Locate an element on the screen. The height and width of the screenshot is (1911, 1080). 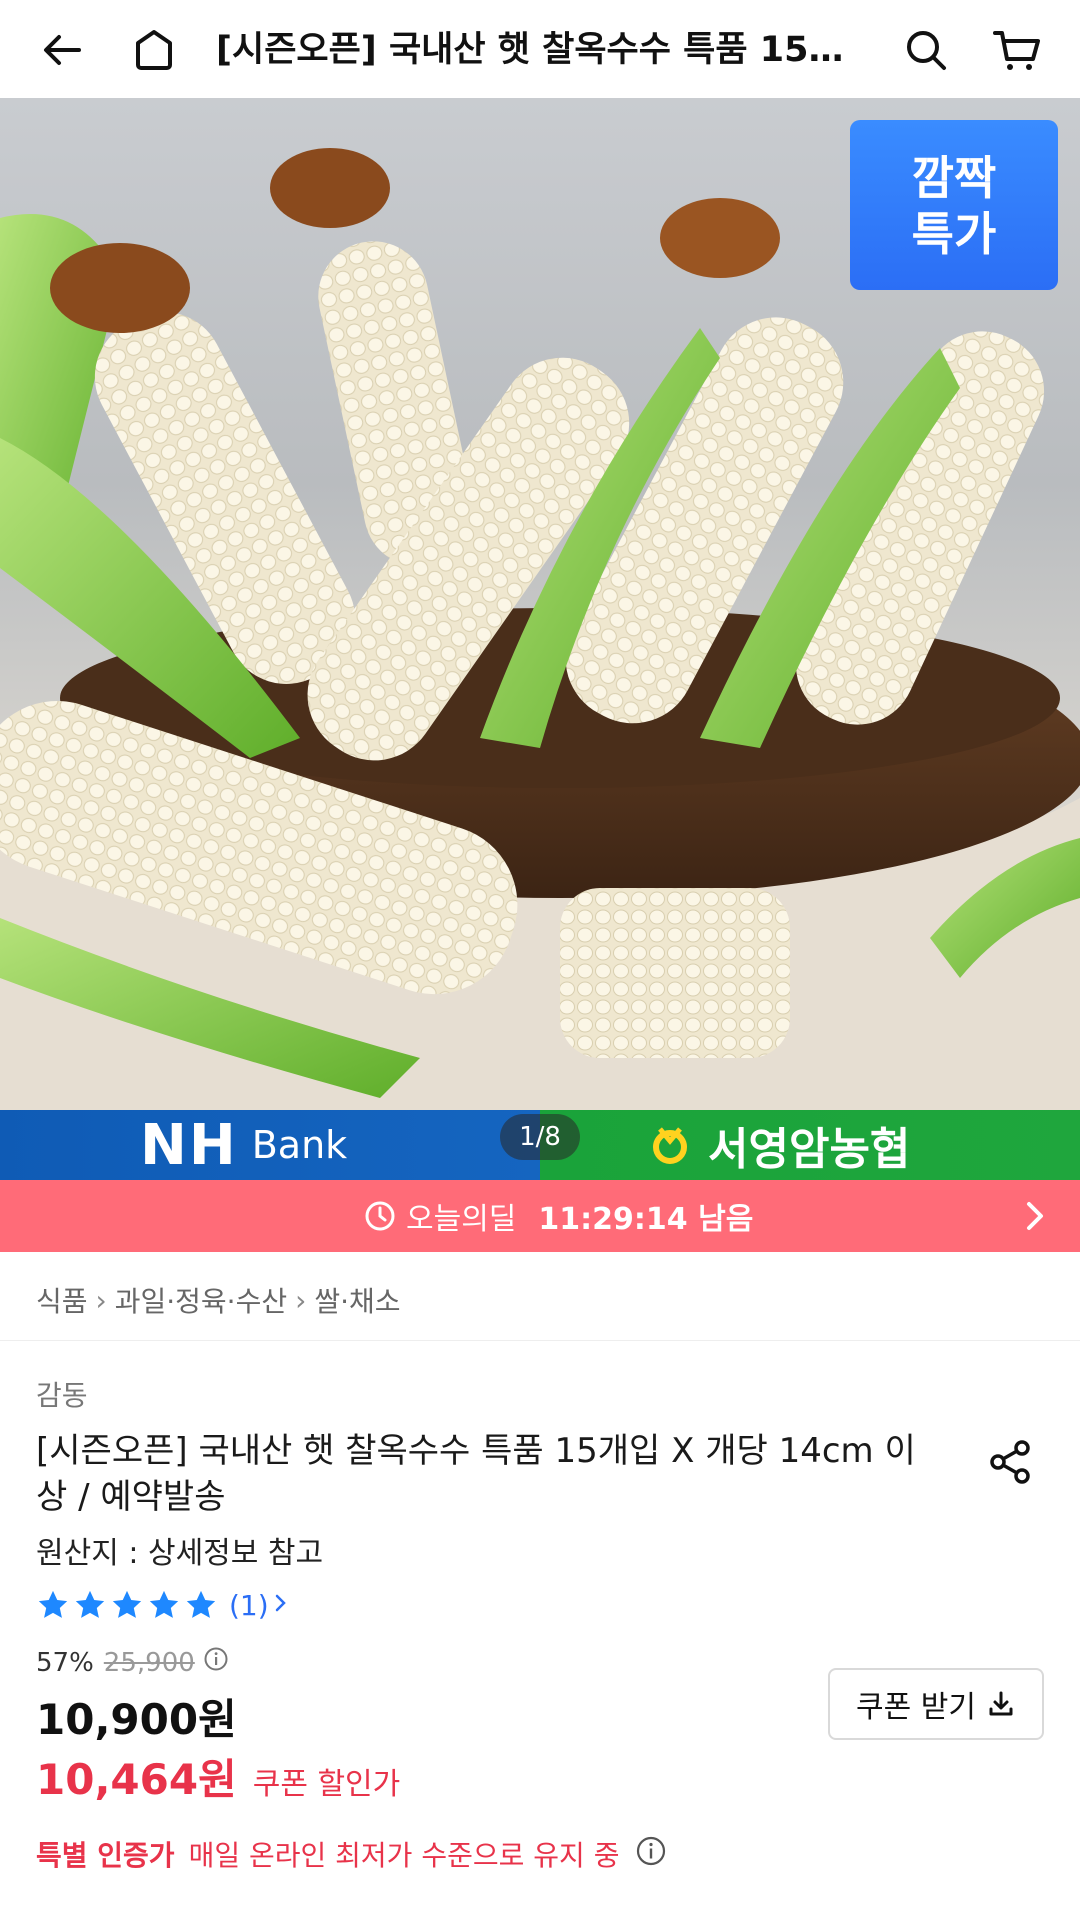
breadcrumb-item: 쌀·채소 is located at coordinates (357, 1300).